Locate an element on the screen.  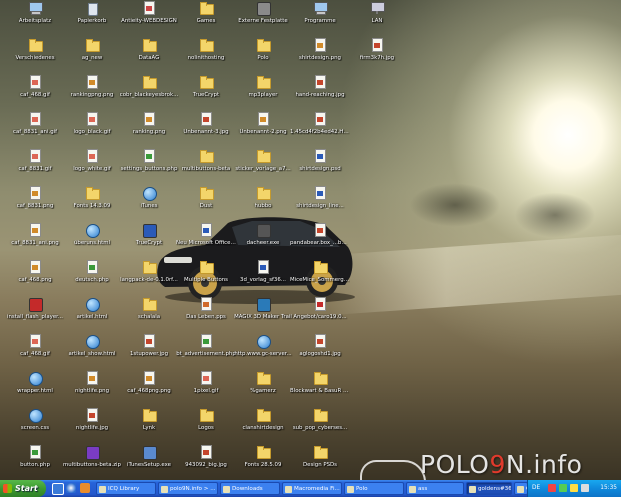
desktop-icon: aglogoshd1.jpg is located at coordinates (320, 352).